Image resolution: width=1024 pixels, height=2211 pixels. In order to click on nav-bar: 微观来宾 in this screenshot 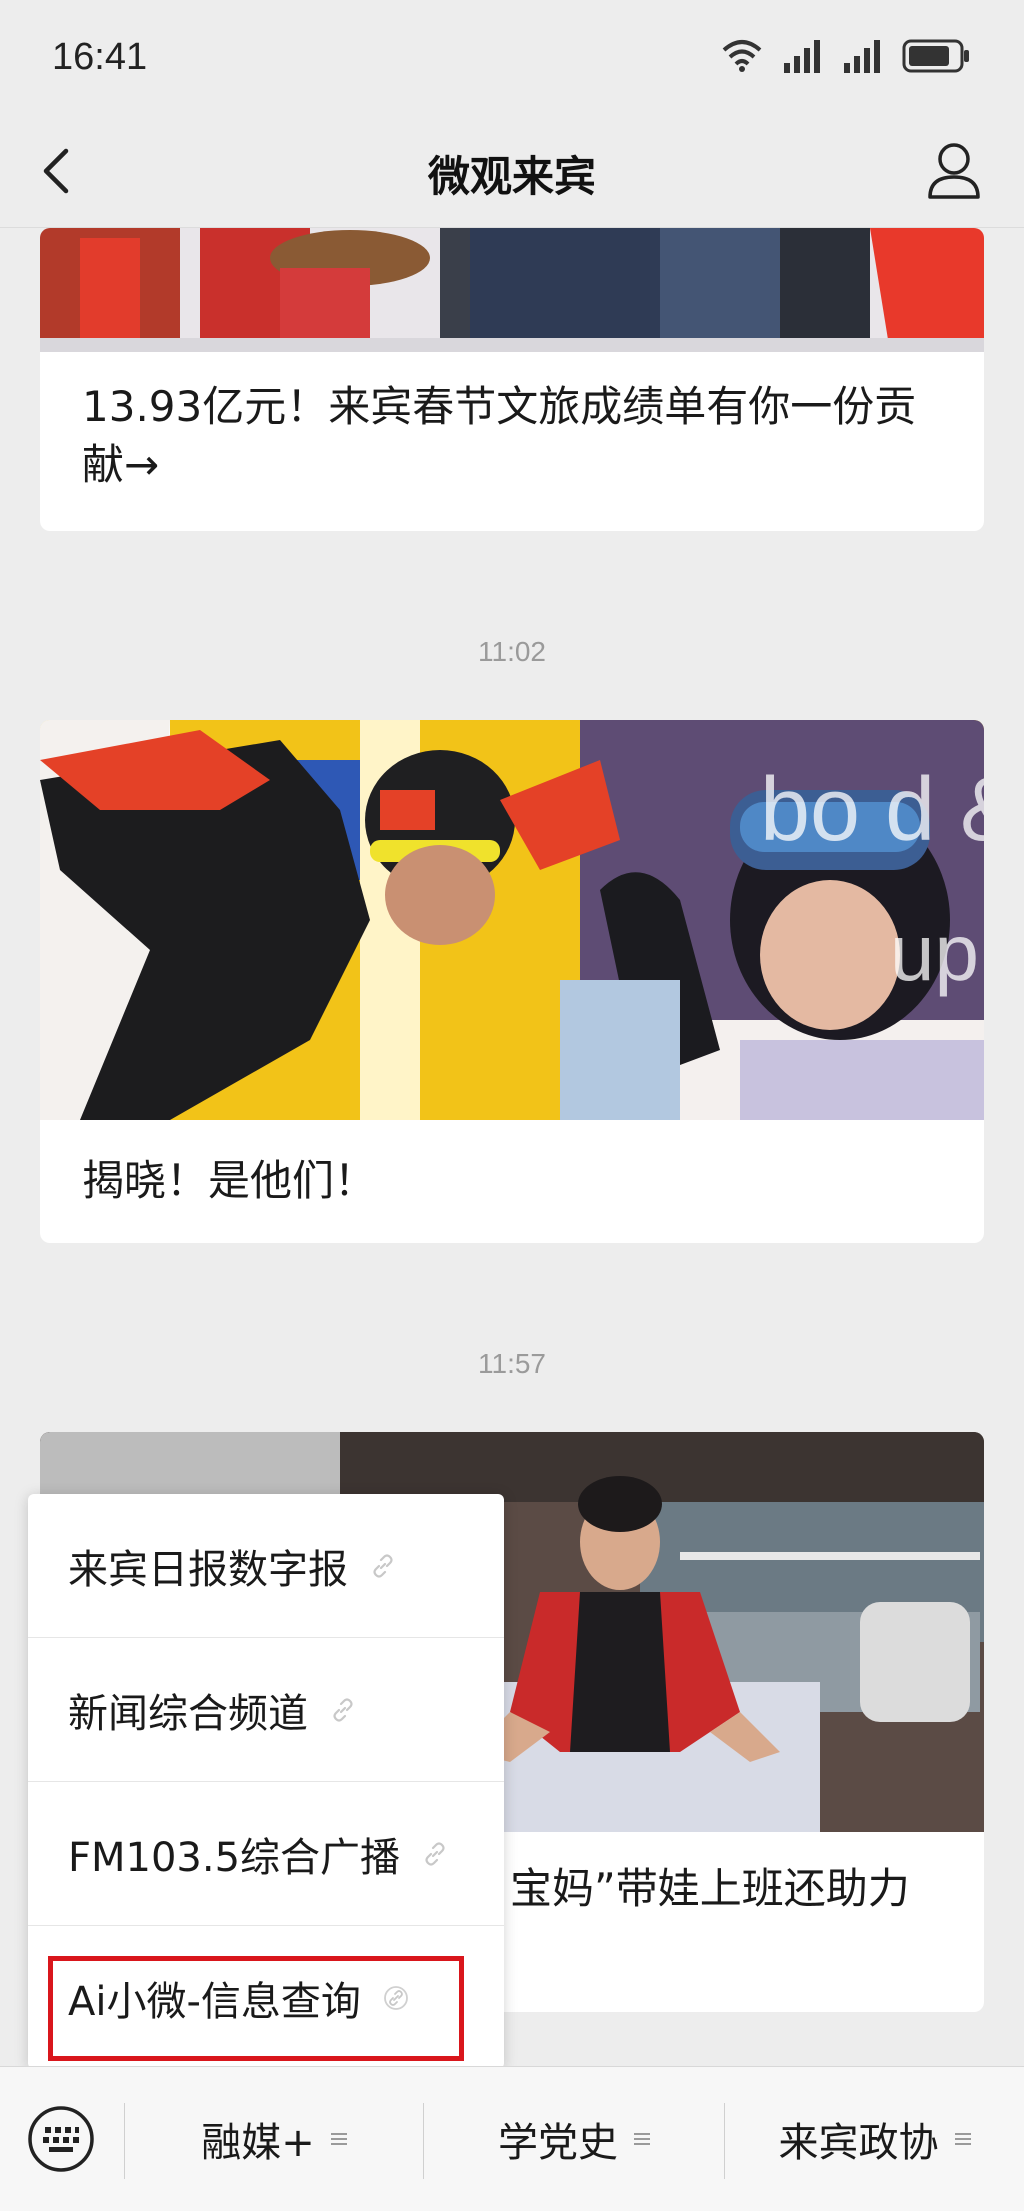, I will do `click(512, 171)`.